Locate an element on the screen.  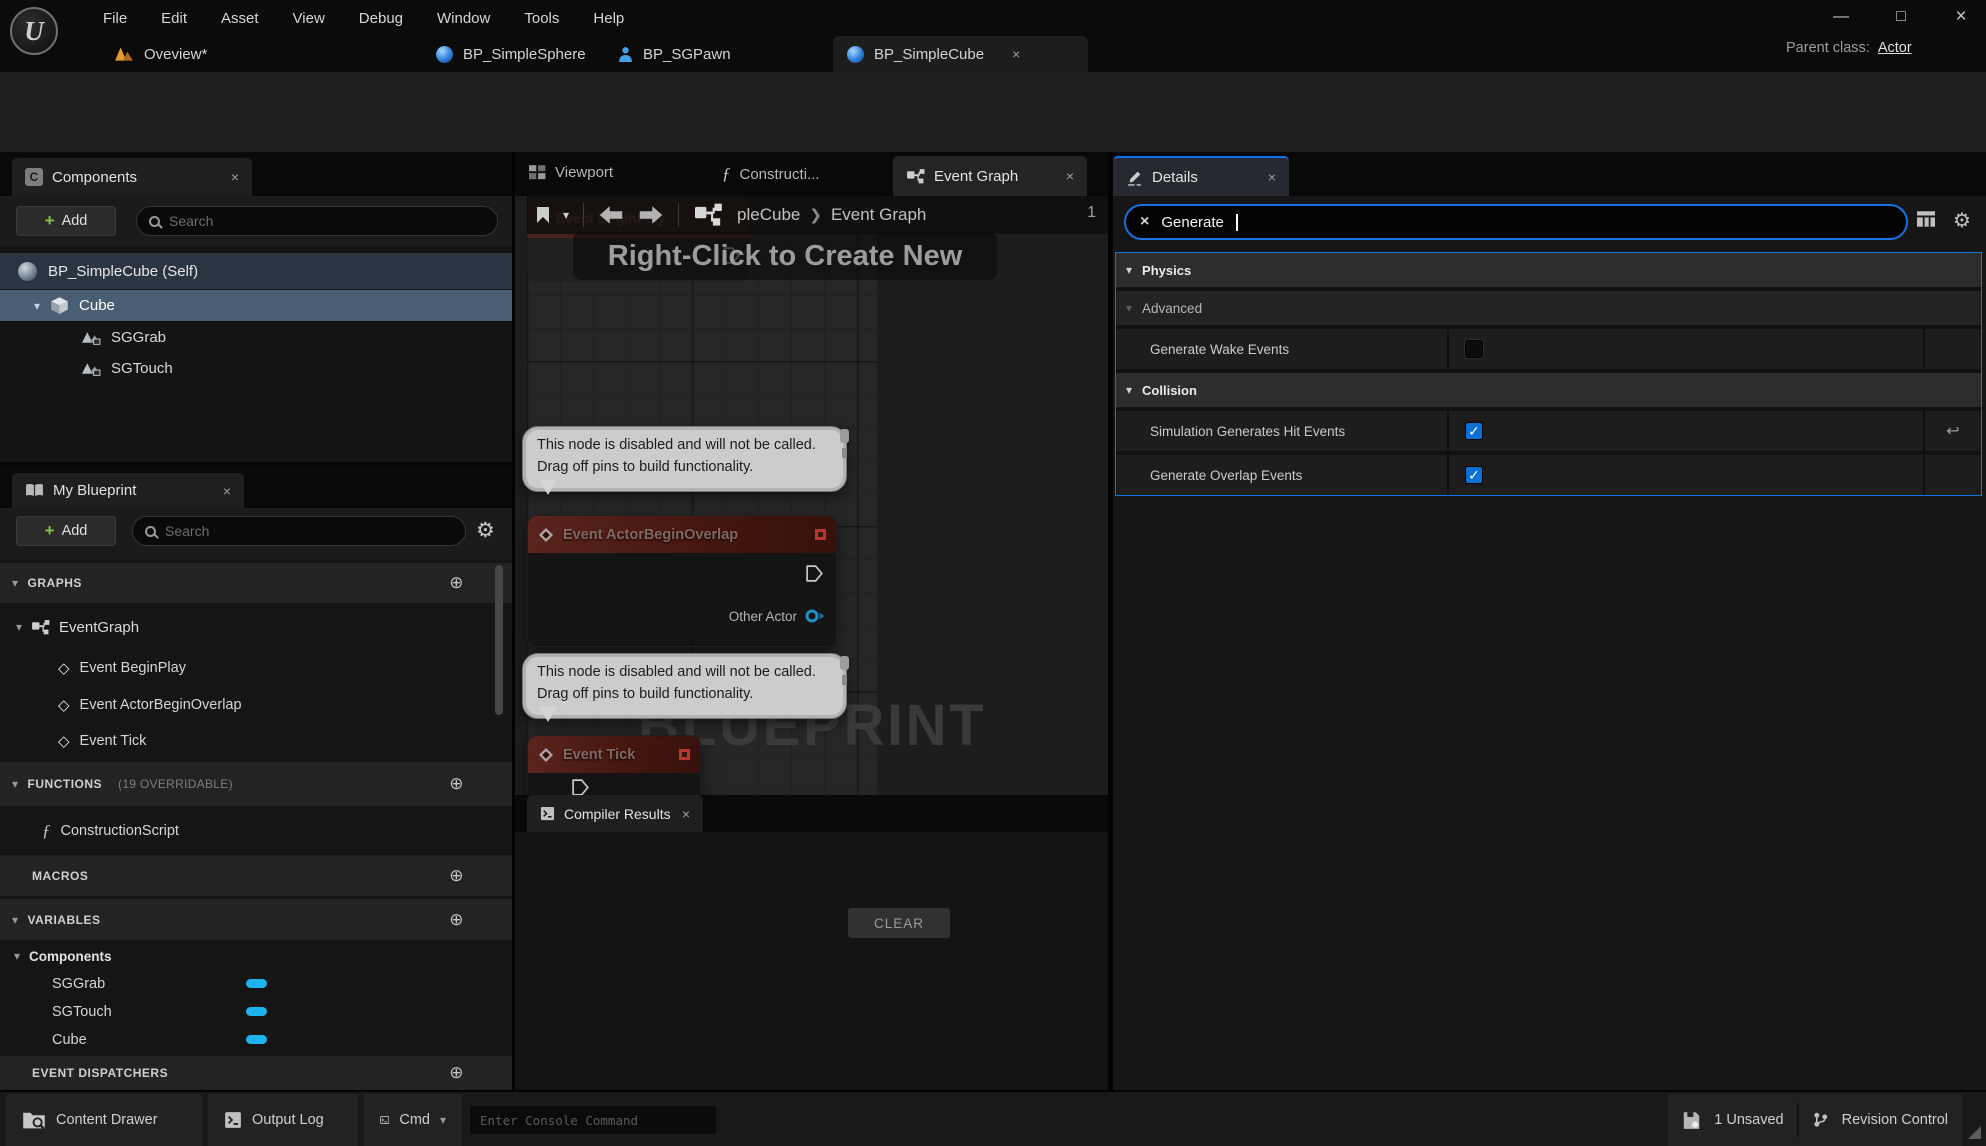
add-component-button: + Add is located at coordinates (66, 221).